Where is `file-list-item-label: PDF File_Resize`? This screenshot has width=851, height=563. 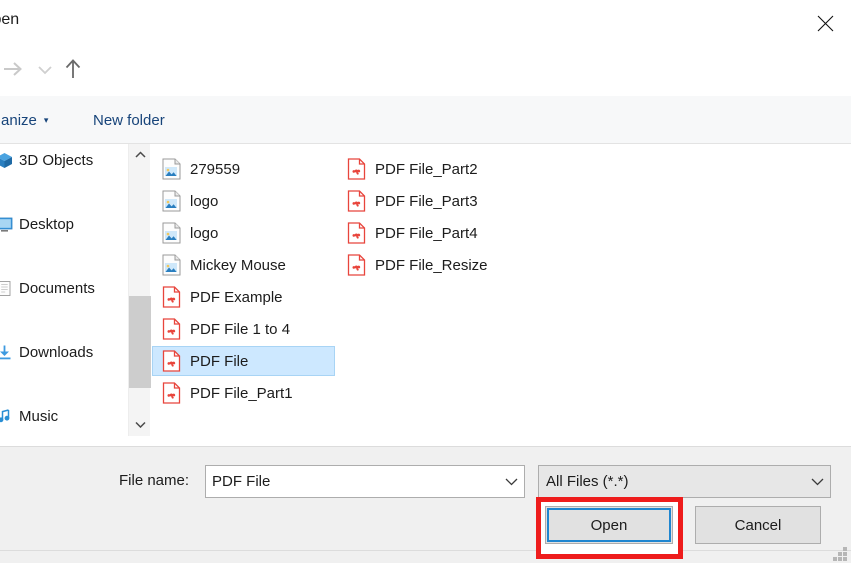
file-list-item-label: PDF File_Resize is located at coordinates (431, 265).